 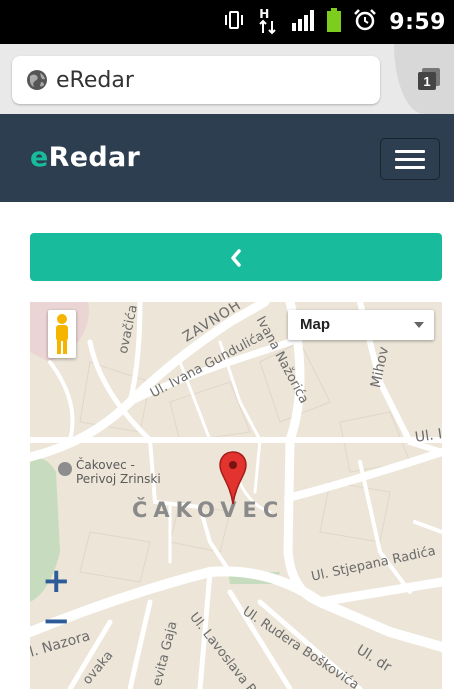 I want to click on map-type-label: Map, so click(x=315, y=324).